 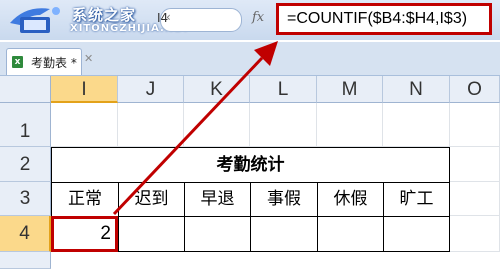 What do you see at coordinates (258, 17) in the screenshot?
I see `fx-icon: fx` at bounding box center [258, 17].